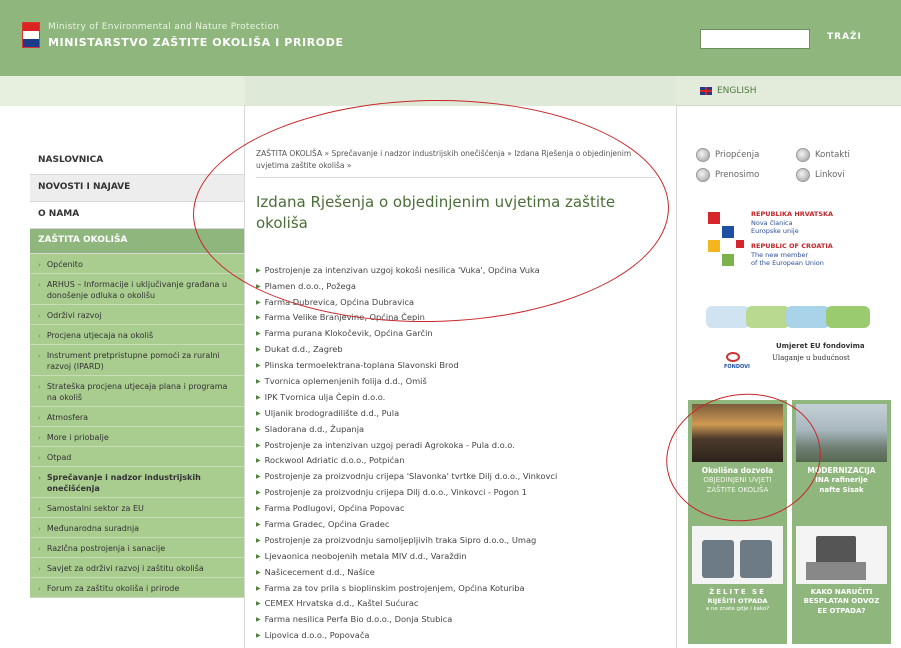 The width and height of the screenshot is (901, 648). What do you see at coordinates (755, 39) in the screenshot?
I see `search-input` at bounding box center [755, 39].